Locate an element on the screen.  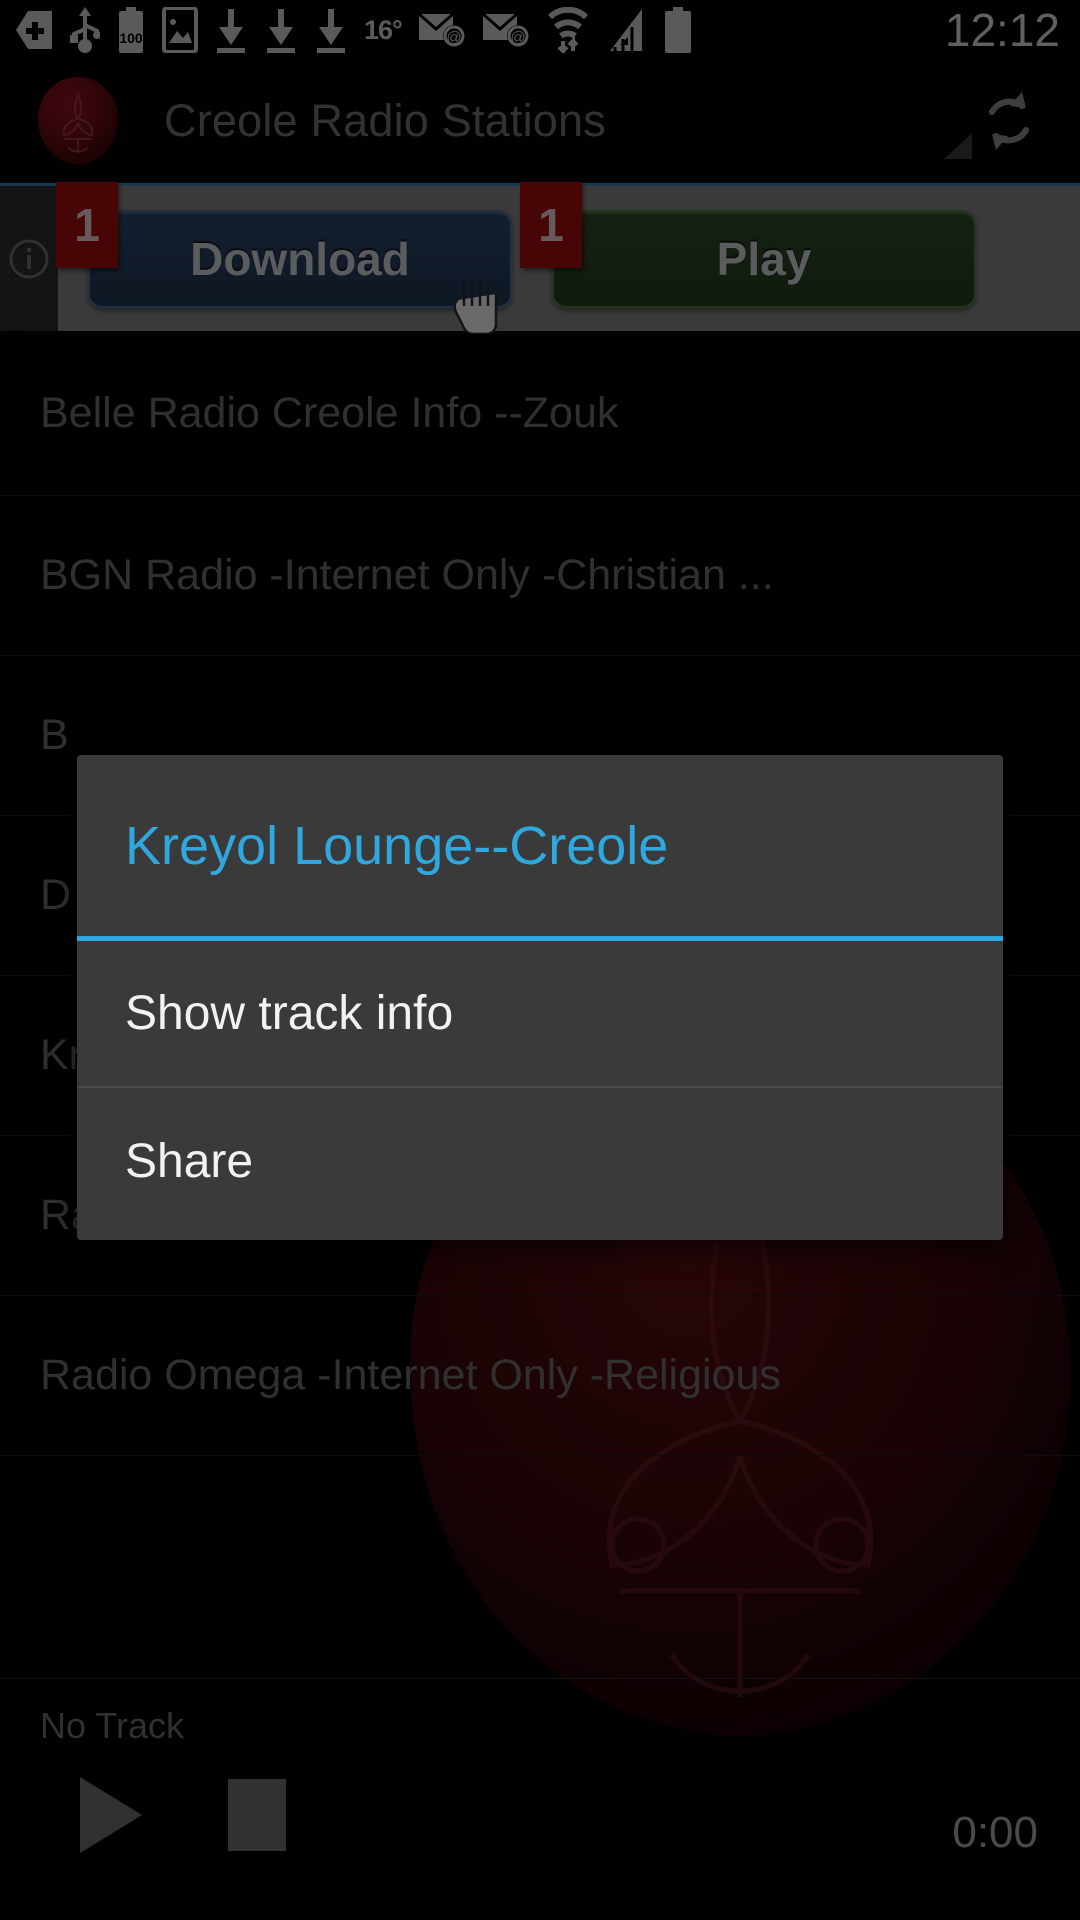
dialog-title: Kreyol Lounge--Creole is located at coordinates (540, 848).